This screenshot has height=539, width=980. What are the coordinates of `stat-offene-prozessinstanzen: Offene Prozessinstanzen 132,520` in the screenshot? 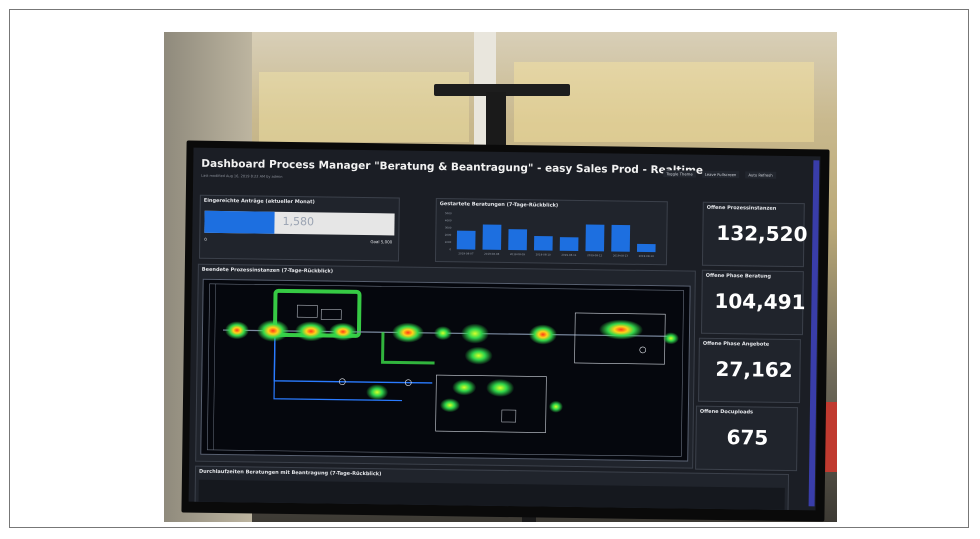 It's located at (754, 234).